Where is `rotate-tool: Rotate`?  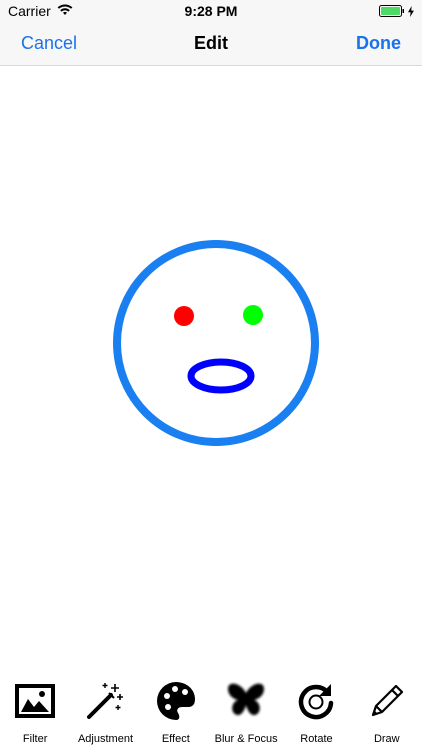 rotate-tool: Rotate is located at coordinates (316, 707).